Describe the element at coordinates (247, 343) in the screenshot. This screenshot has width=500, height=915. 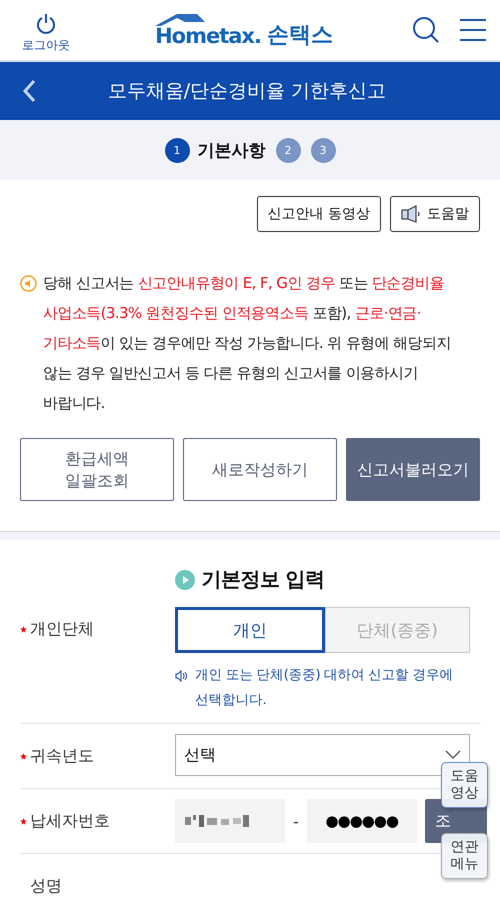
I see `notice-text: 당해 신고서는 신고안내유형이 E, F, G인 경우 또는 단순경비율 사업소득(3.3% 원천징수된 인적용역소득 포함), 근로·연금·기타소득이 있는 경우에만 작성 가능합니다. 위 유형에 해당되지 않는 경우 일반신고서 등 다른 유형의 신고서를 이용하시기 바랍니다.` at that location.